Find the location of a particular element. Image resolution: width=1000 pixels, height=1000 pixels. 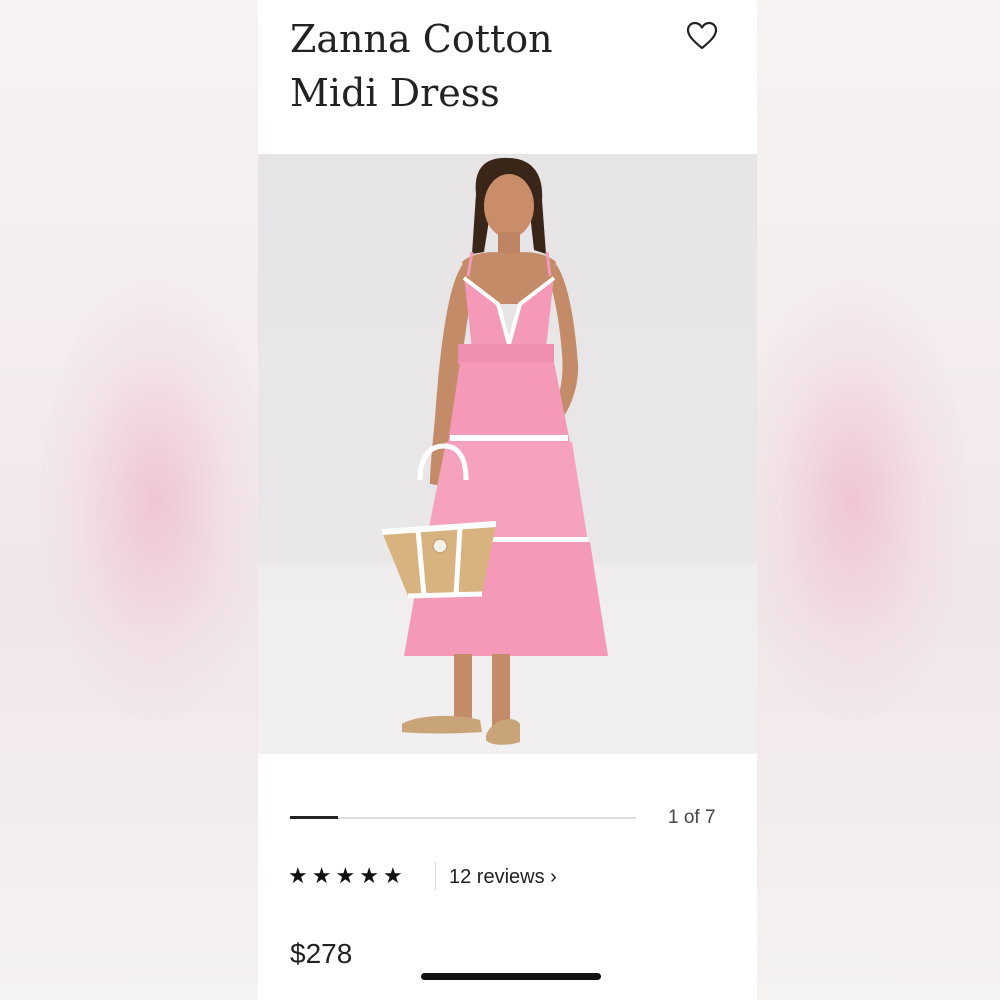

product-photo is located at coordinates (494, 451).